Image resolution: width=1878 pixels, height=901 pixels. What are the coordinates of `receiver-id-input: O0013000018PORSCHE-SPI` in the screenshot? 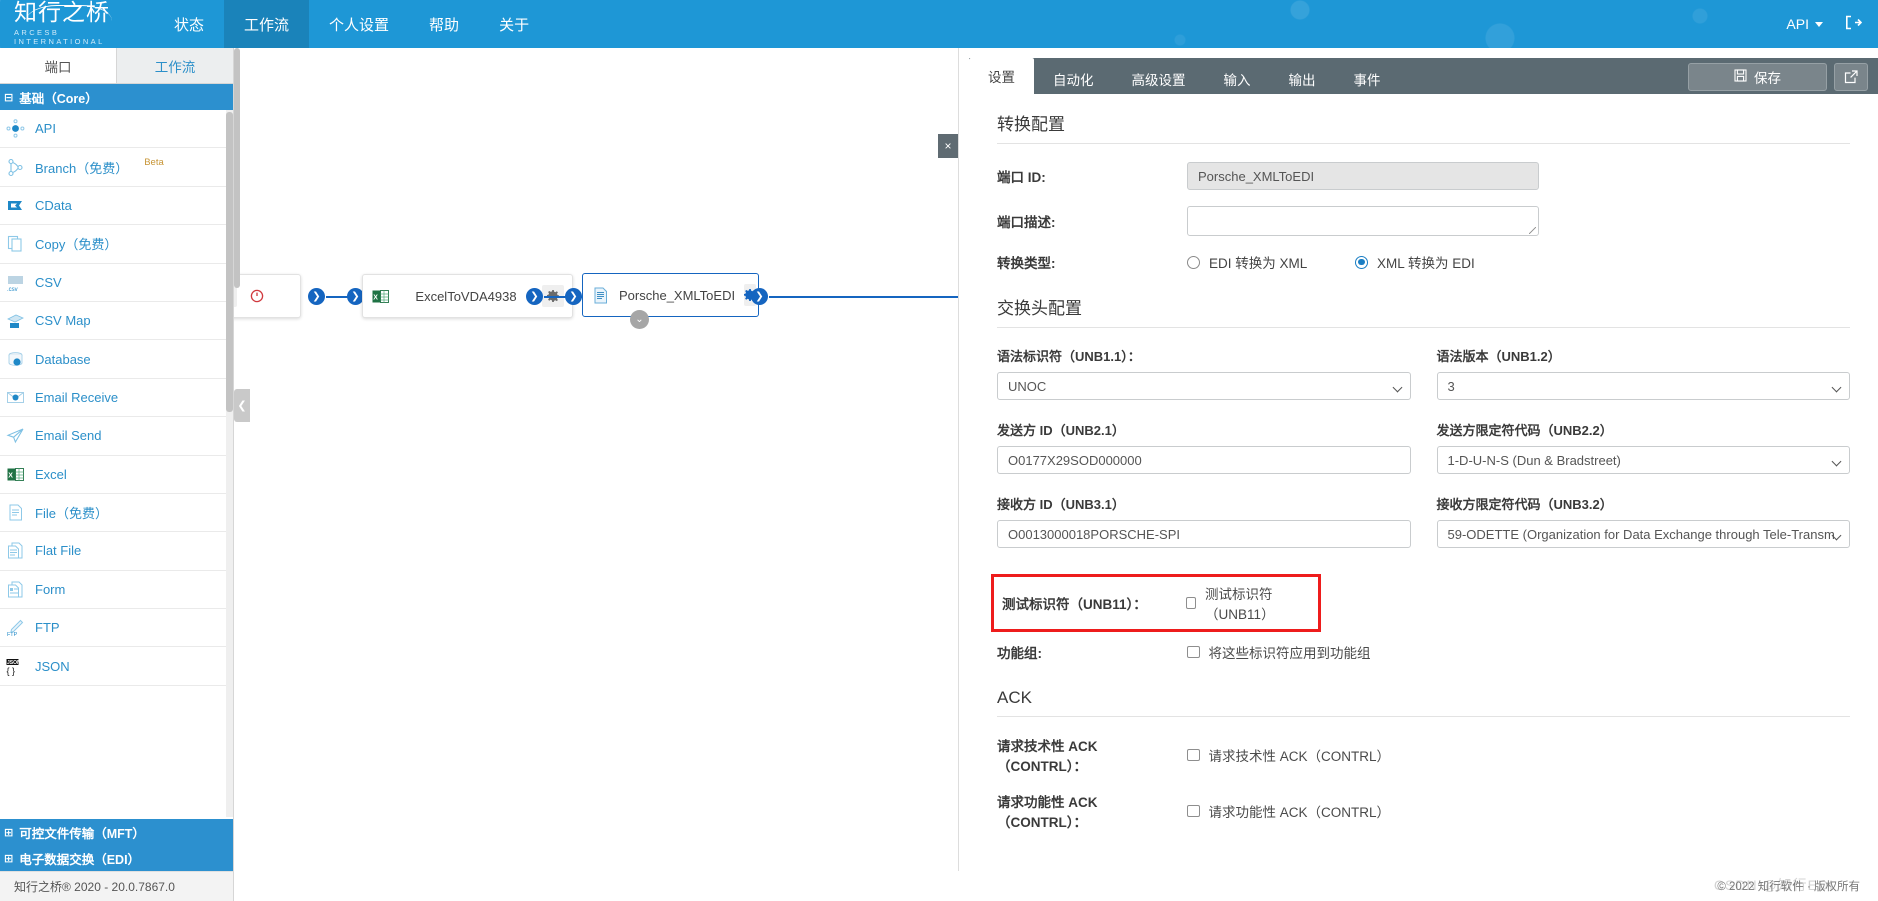 It's located at (1204, 534).